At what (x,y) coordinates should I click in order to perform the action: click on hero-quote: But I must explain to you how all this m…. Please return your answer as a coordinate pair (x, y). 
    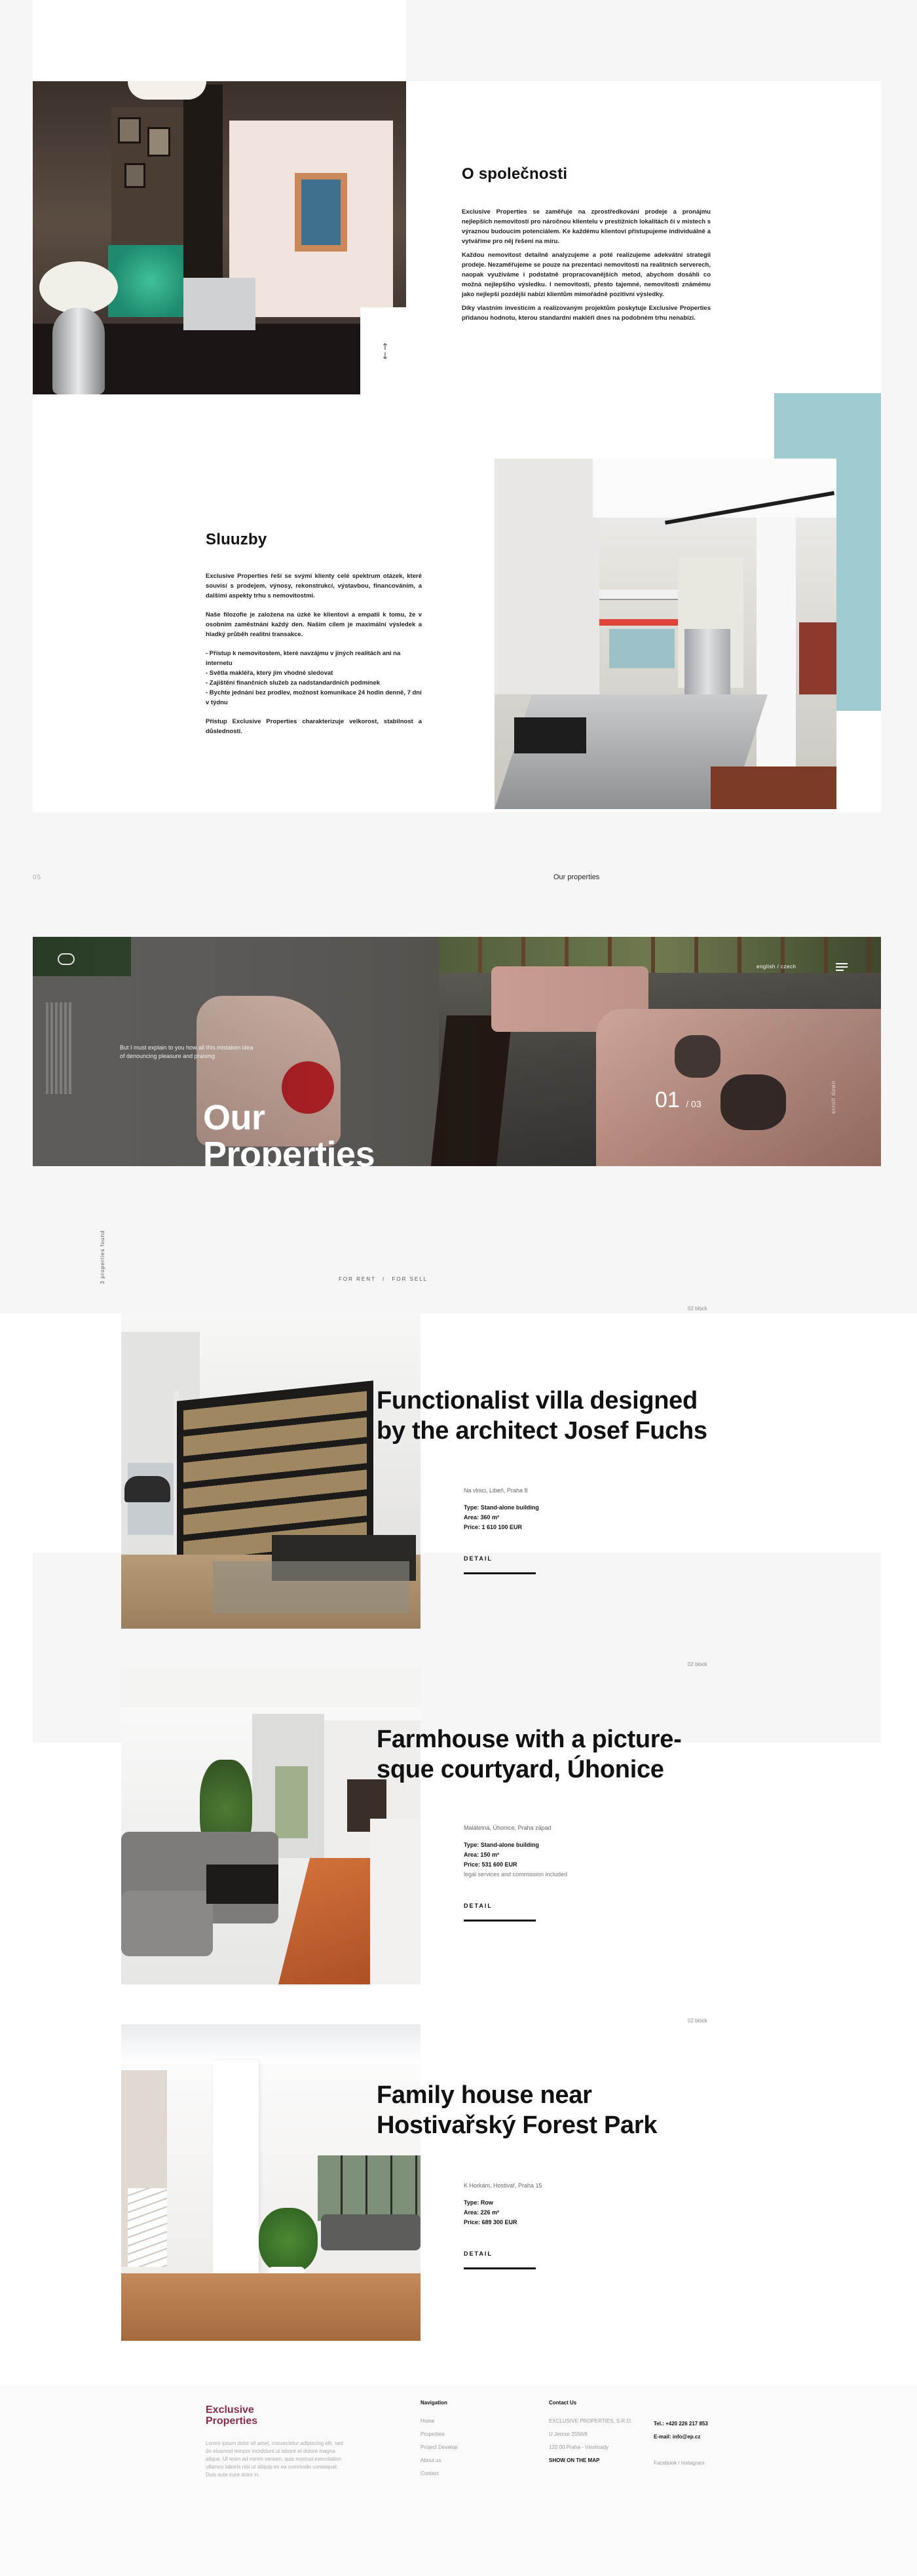
    Looking at the image, I should click on (186, 1051).